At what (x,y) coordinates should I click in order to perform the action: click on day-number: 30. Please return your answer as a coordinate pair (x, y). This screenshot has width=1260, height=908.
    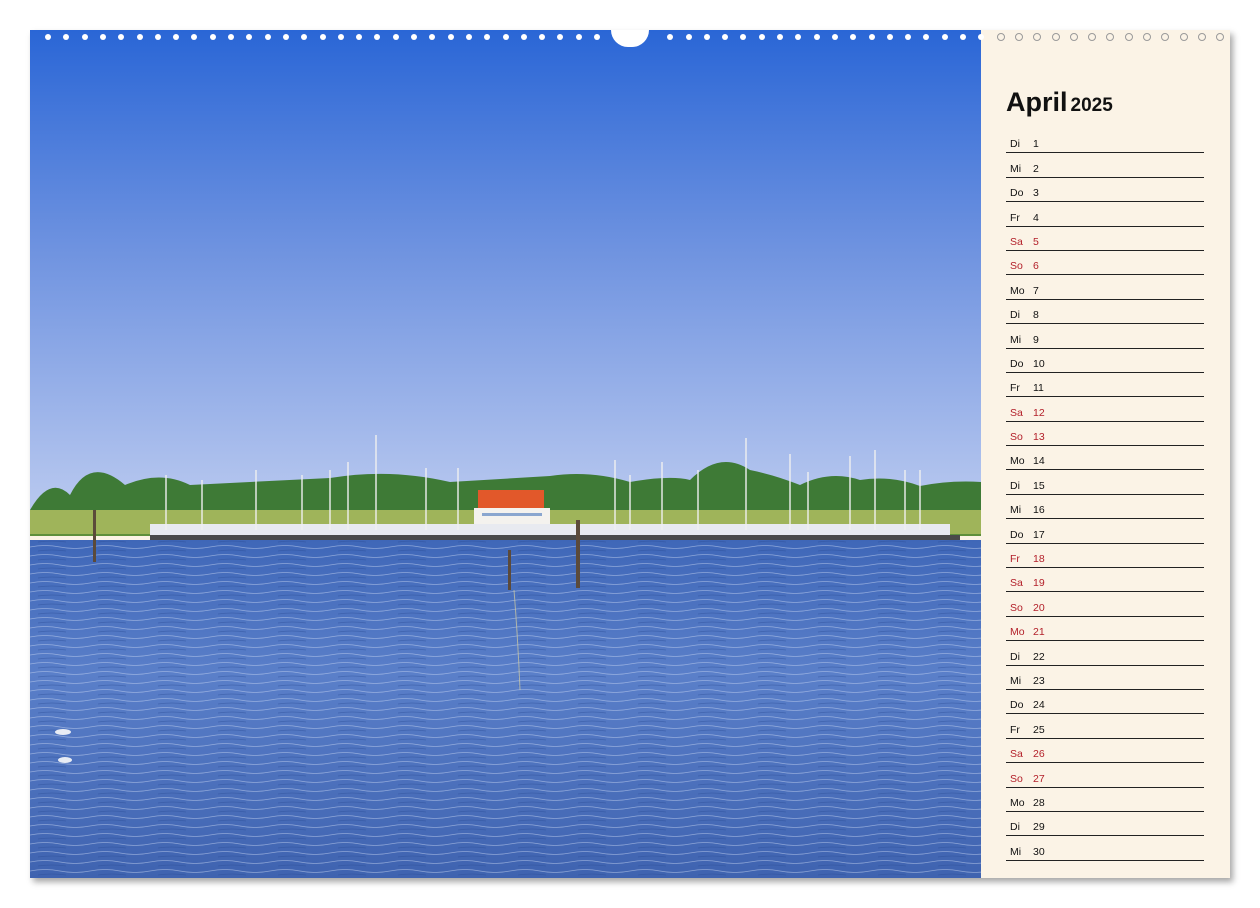
    Looking at the image, I should click on (1039, 851).